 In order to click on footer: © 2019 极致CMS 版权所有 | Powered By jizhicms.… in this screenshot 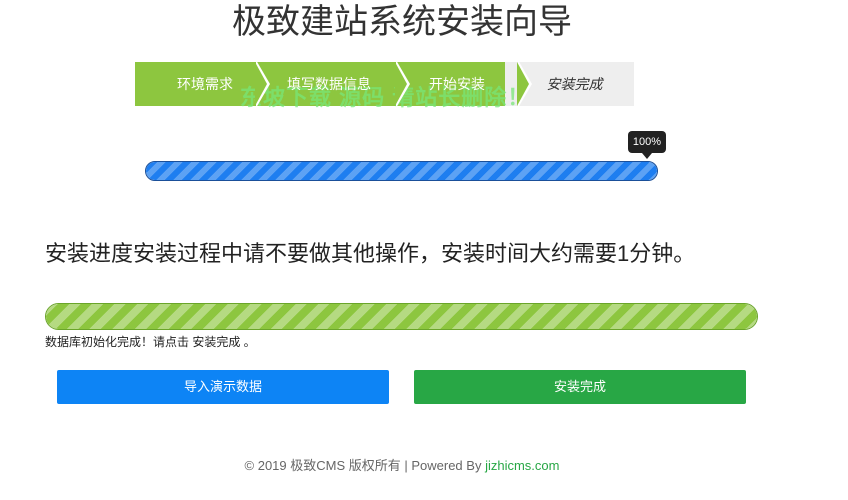, I will do `click(402, 464)`.